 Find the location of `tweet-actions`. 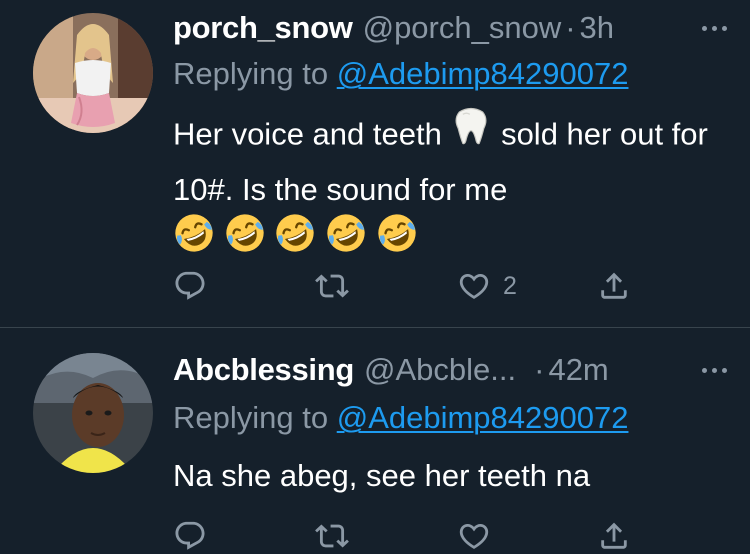

tweet-actions is located at coordinates (408, 536).